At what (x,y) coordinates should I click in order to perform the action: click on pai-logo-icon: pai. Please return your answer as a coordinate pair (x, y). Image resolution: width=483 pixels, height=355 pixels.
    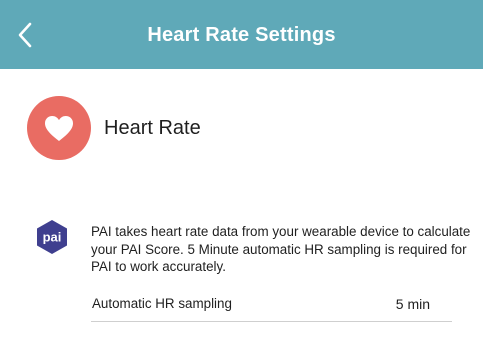
    Looking at the image, I should click on (52, 237).